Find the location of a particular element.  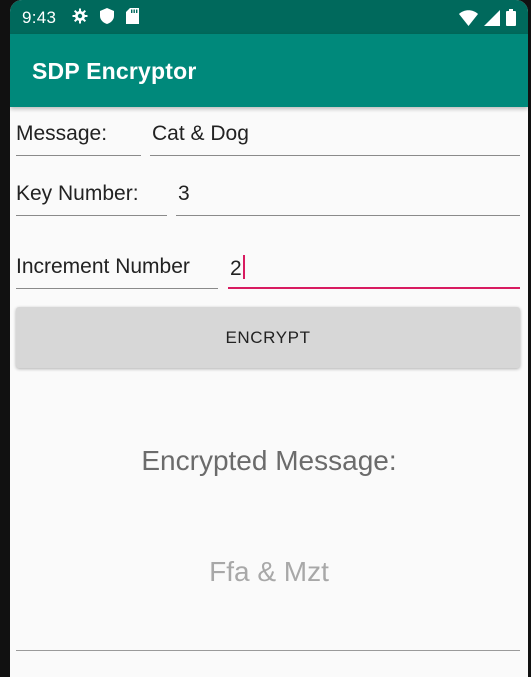

gear-icon is located at coordinates (80, 18).